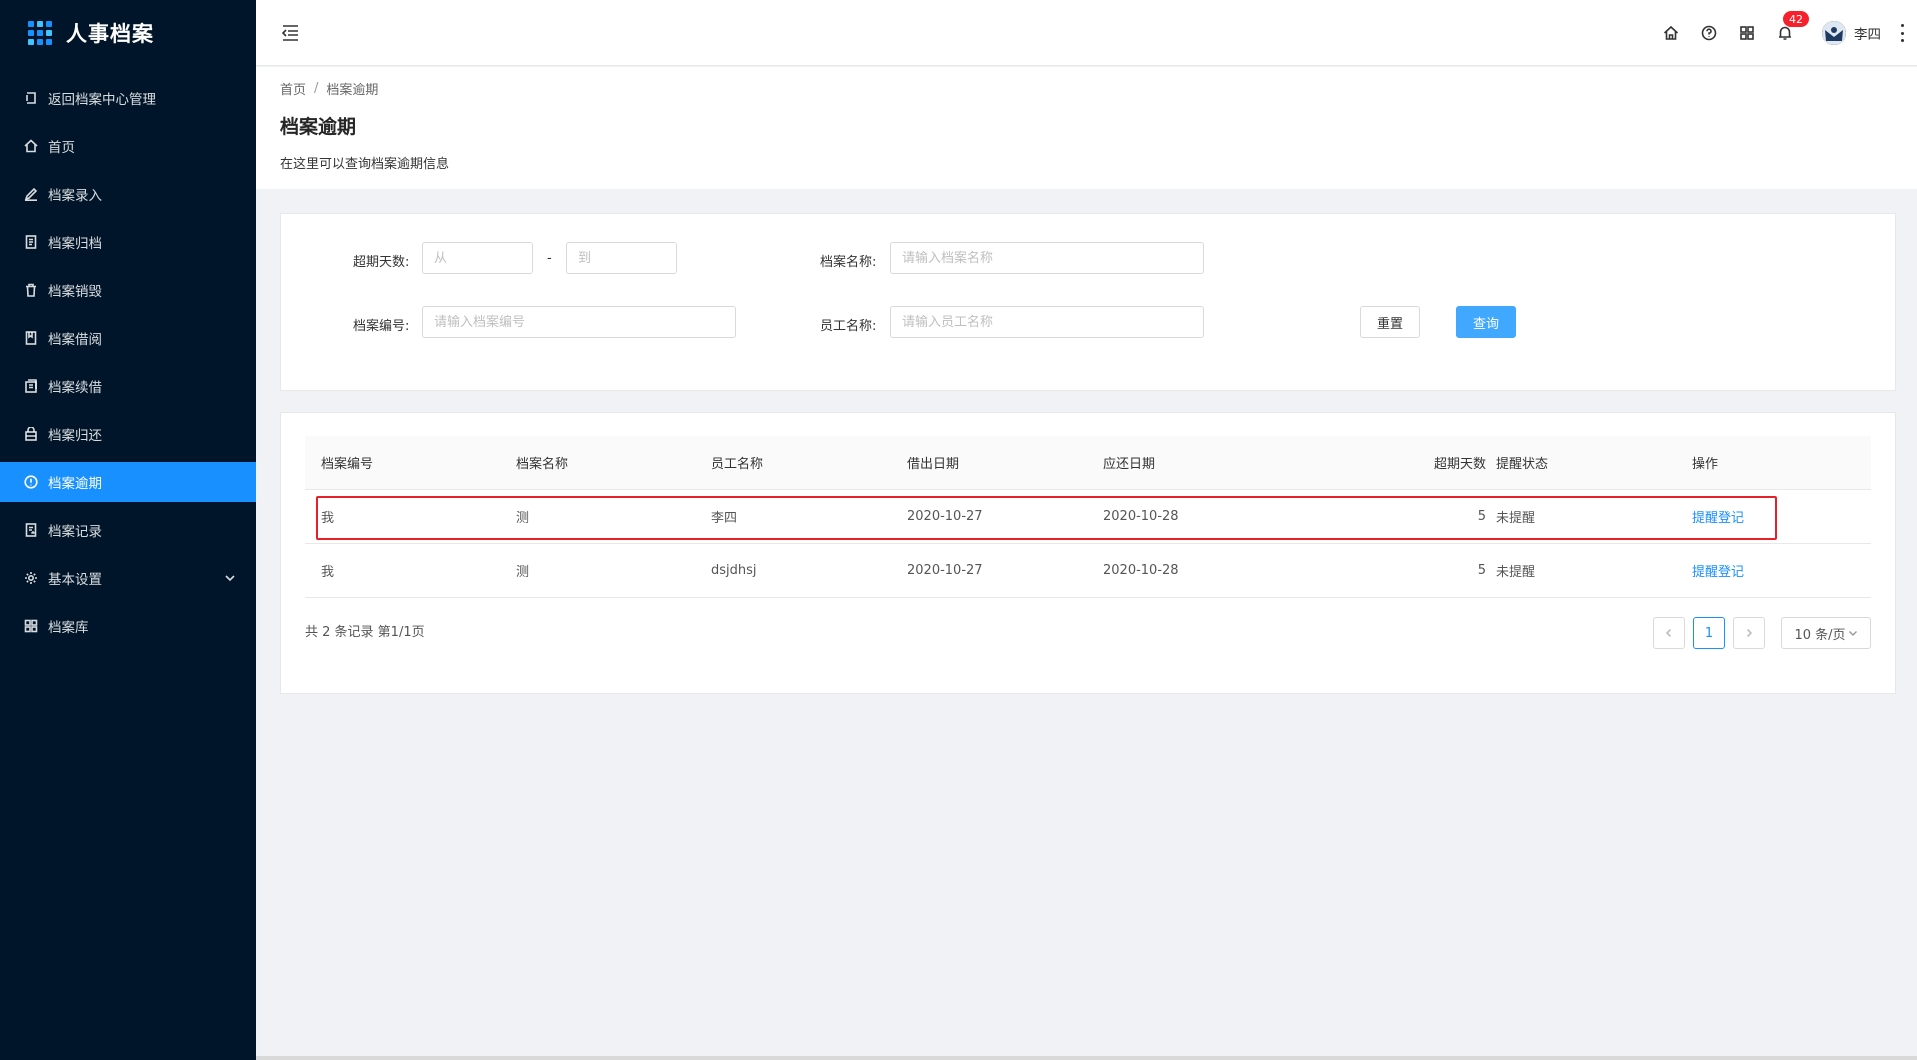 The image size is (1917, 1060). What do you see at coordinates (31, 290) in the screenshot?
I see `trash-icon` at bounding box center [31, 290].